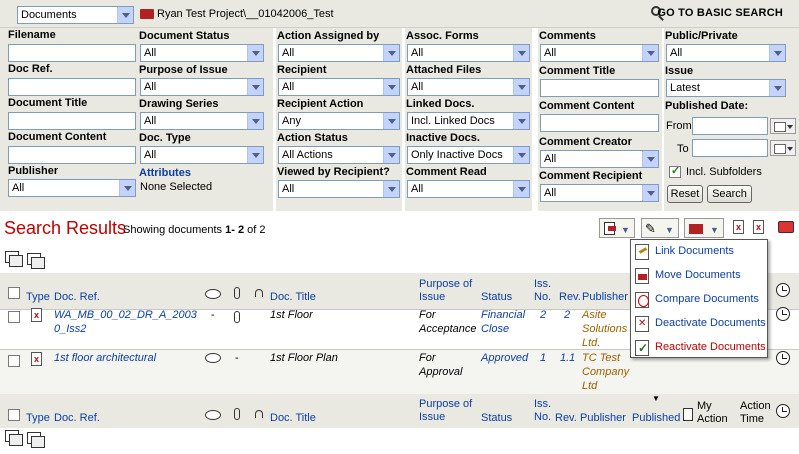 This screenshot has width=799, height=454. What do you see at coordinates (468, 121) in the screenshot?
I see `linked-docs-select: Incl. Linked Docs` at bounding box center [468, 121].